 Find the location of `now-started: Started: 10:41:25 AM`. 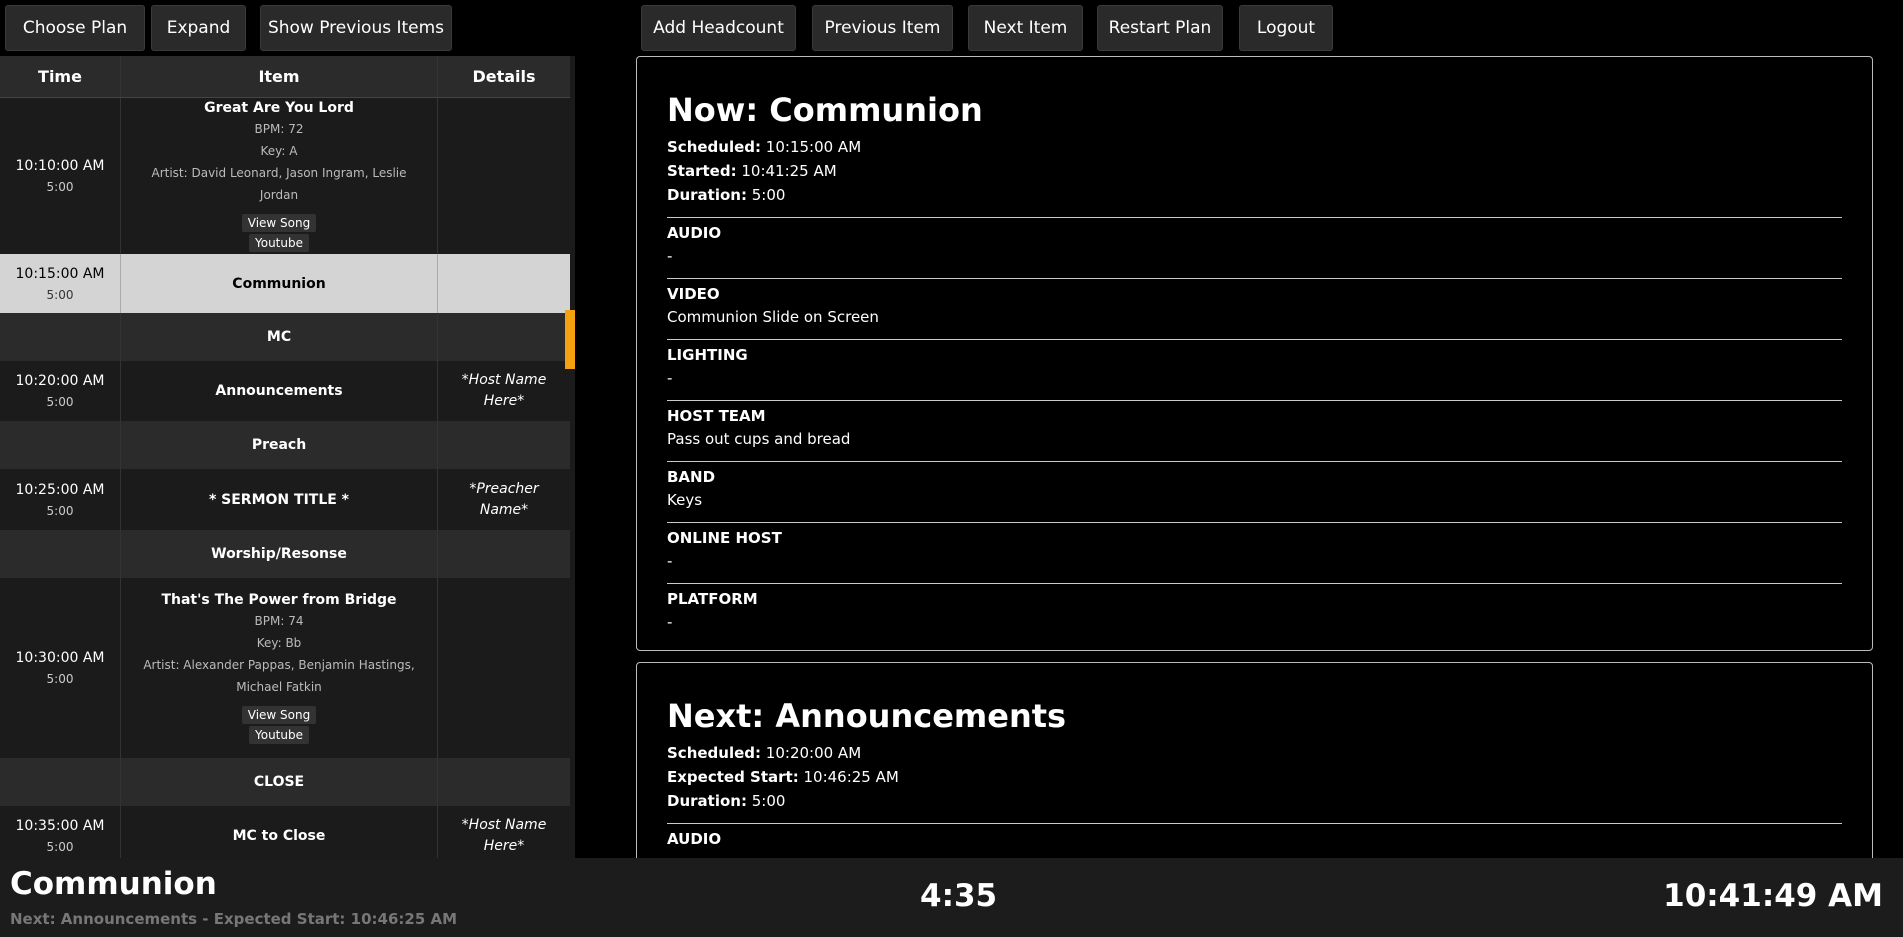

now-started: Started: 10:41:25 AM is located at coordinates (752, 171).